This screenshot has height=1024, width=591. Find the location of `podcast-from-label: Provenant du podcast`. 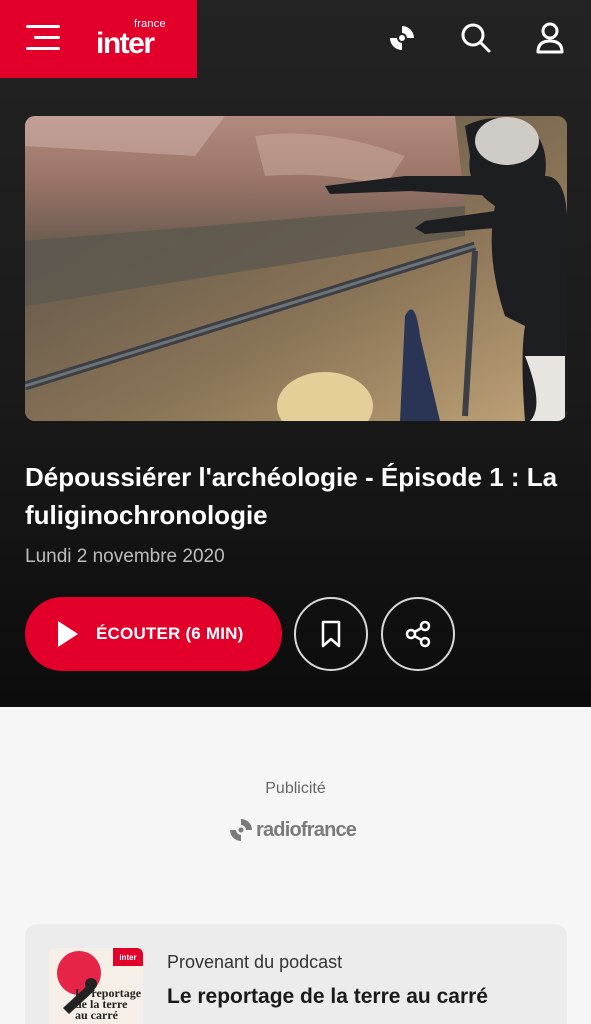

podcast-from-label: Provenant du podcast is located at coordinates (255, 962).